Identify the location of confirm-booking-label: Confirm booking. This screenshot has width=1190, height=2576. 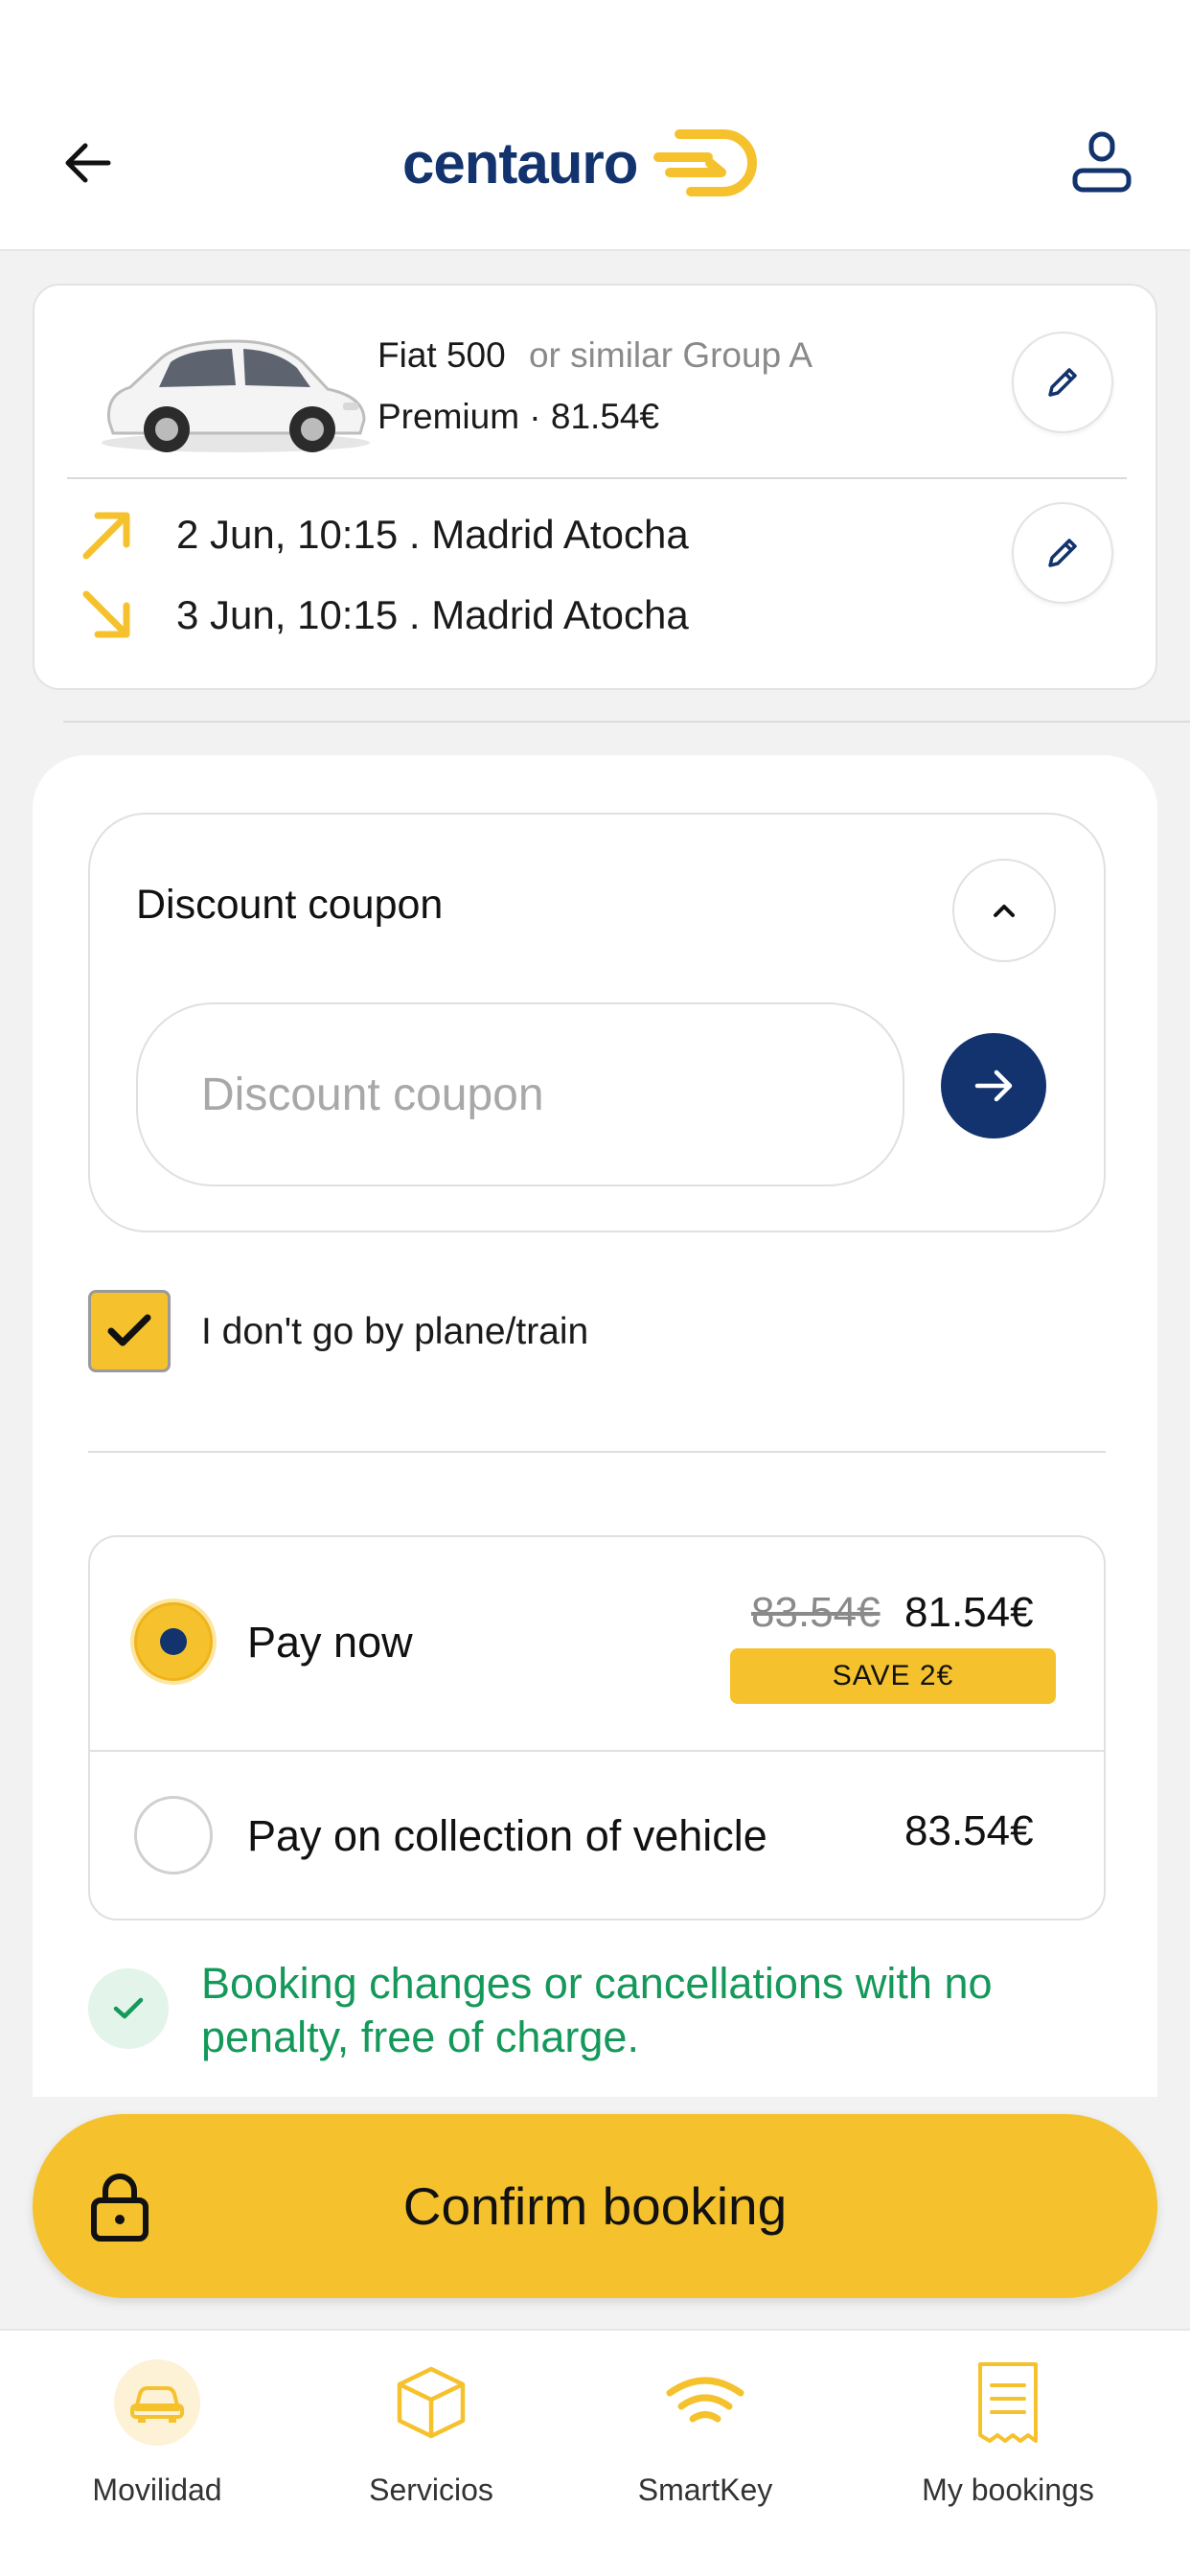
(595, 2206).